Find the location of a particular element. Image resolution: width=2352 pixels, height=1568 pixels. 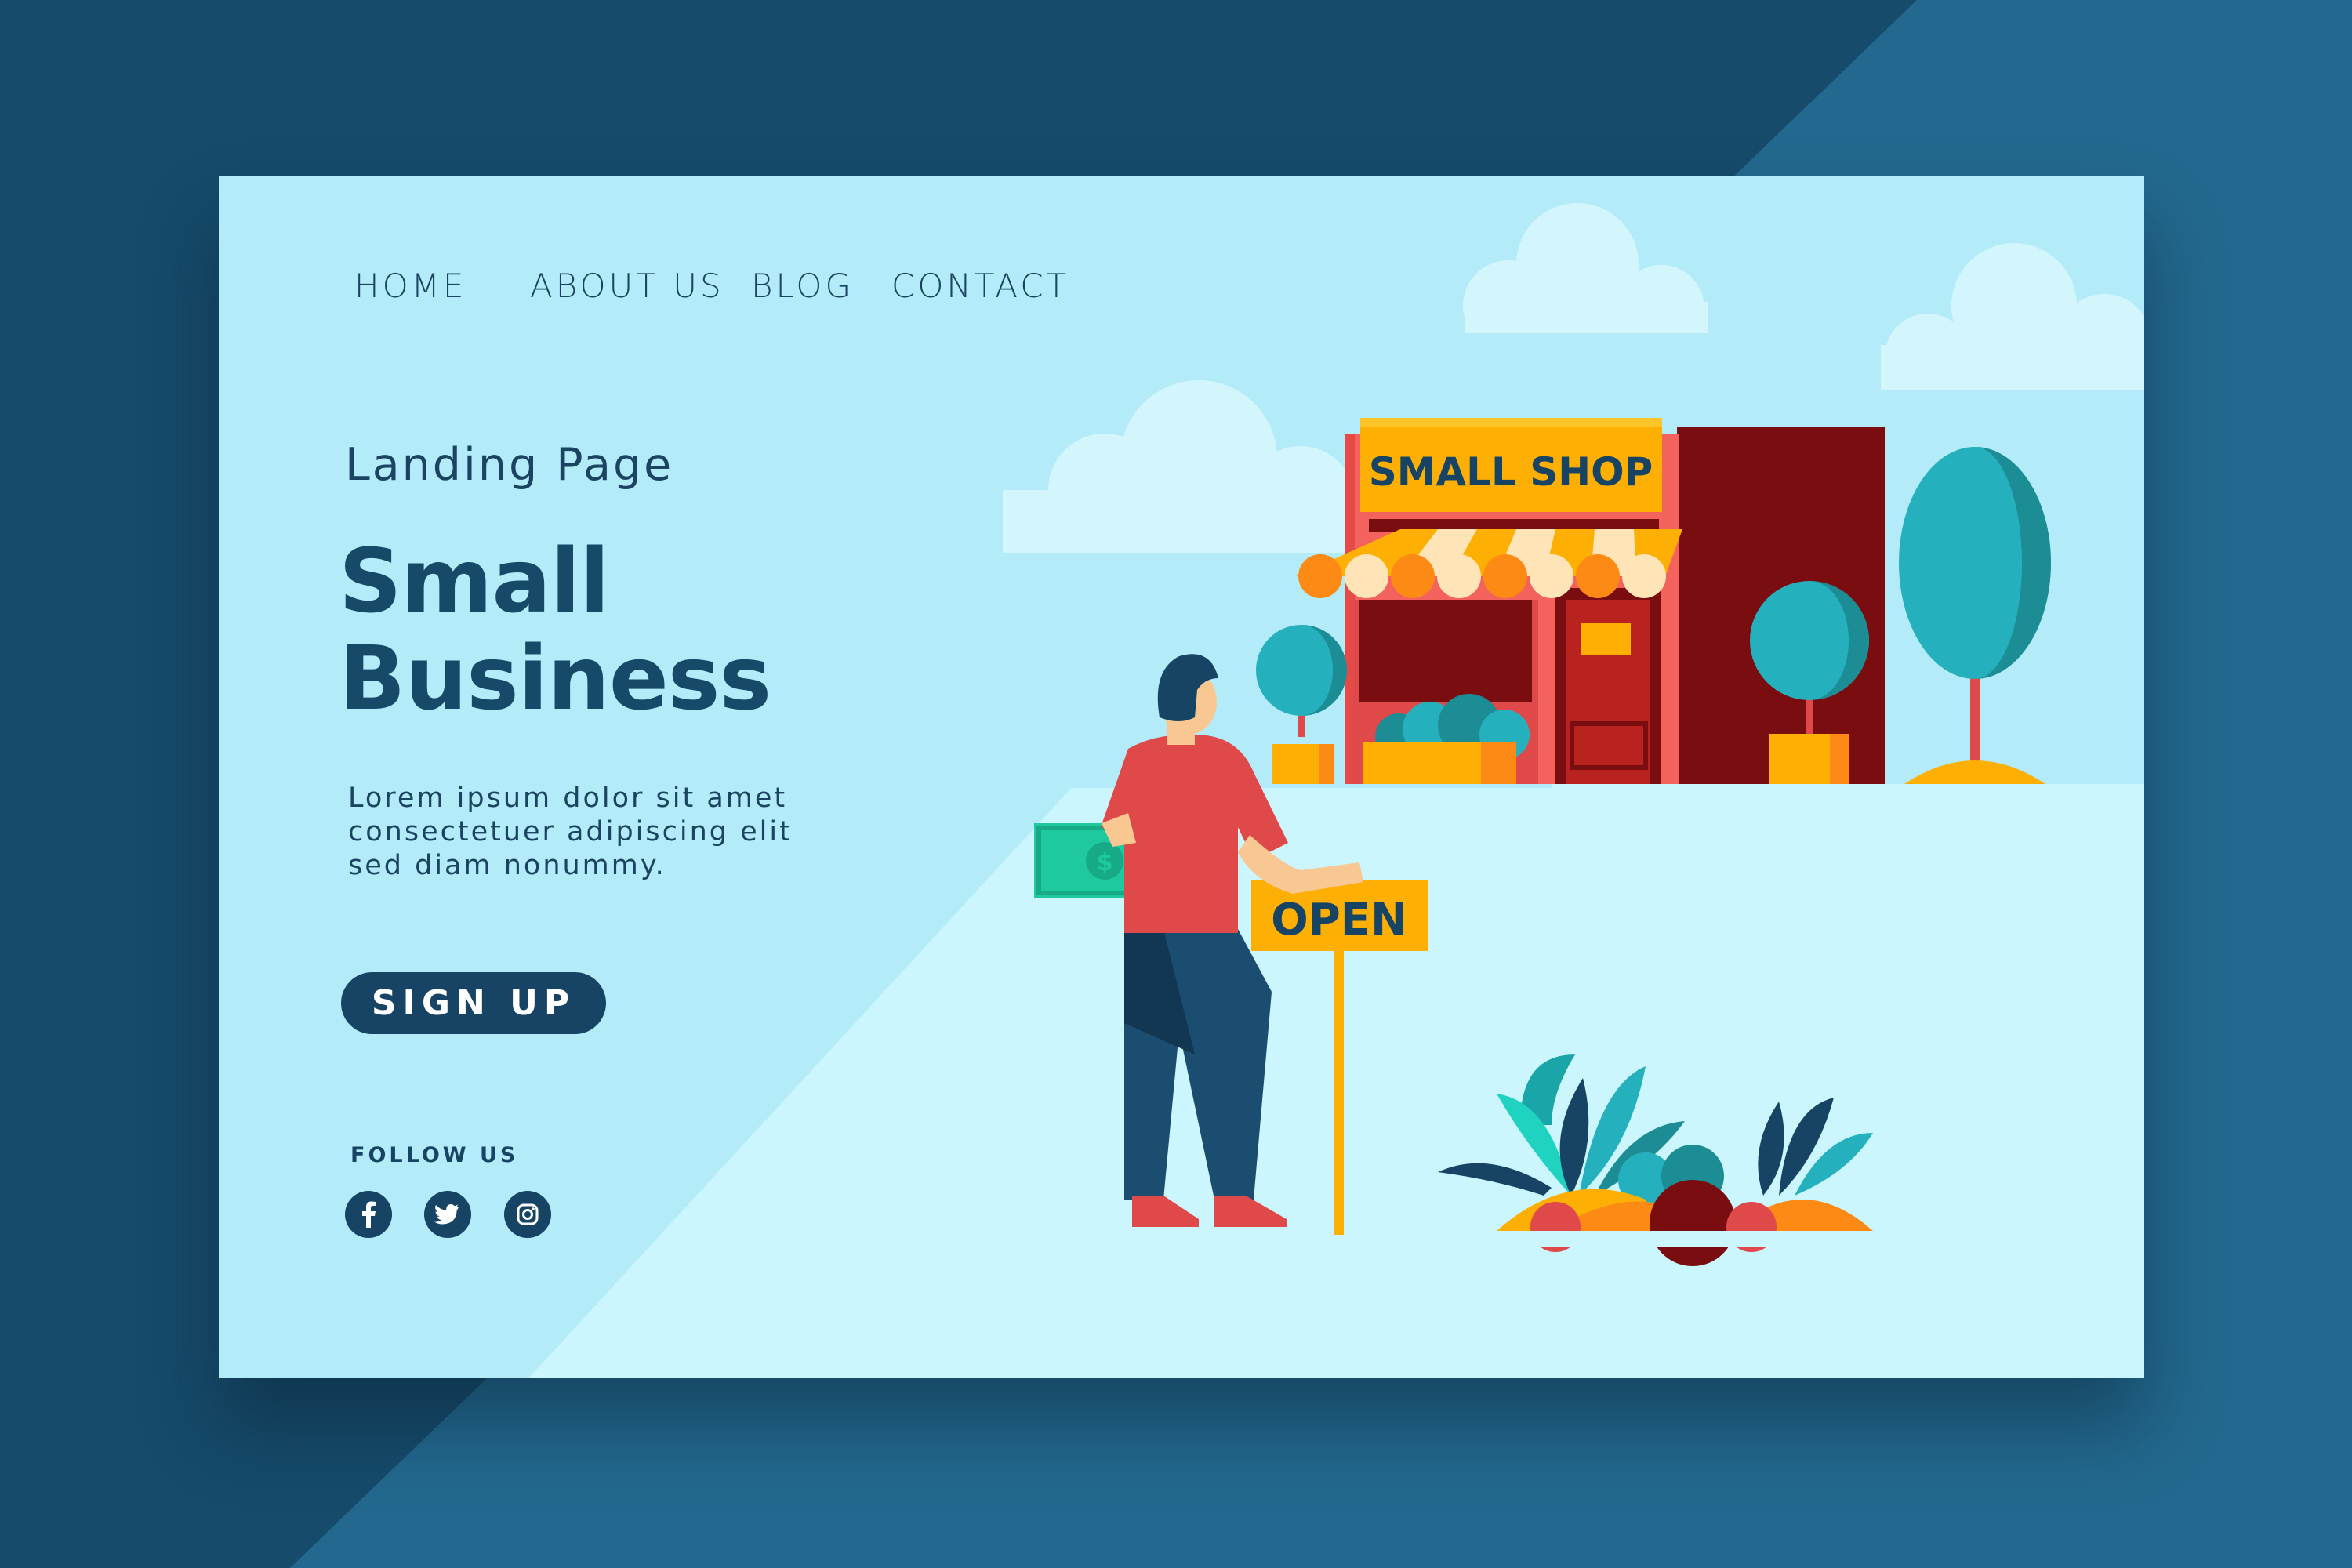

instagram-icon is located at coordinates (527, 1214).